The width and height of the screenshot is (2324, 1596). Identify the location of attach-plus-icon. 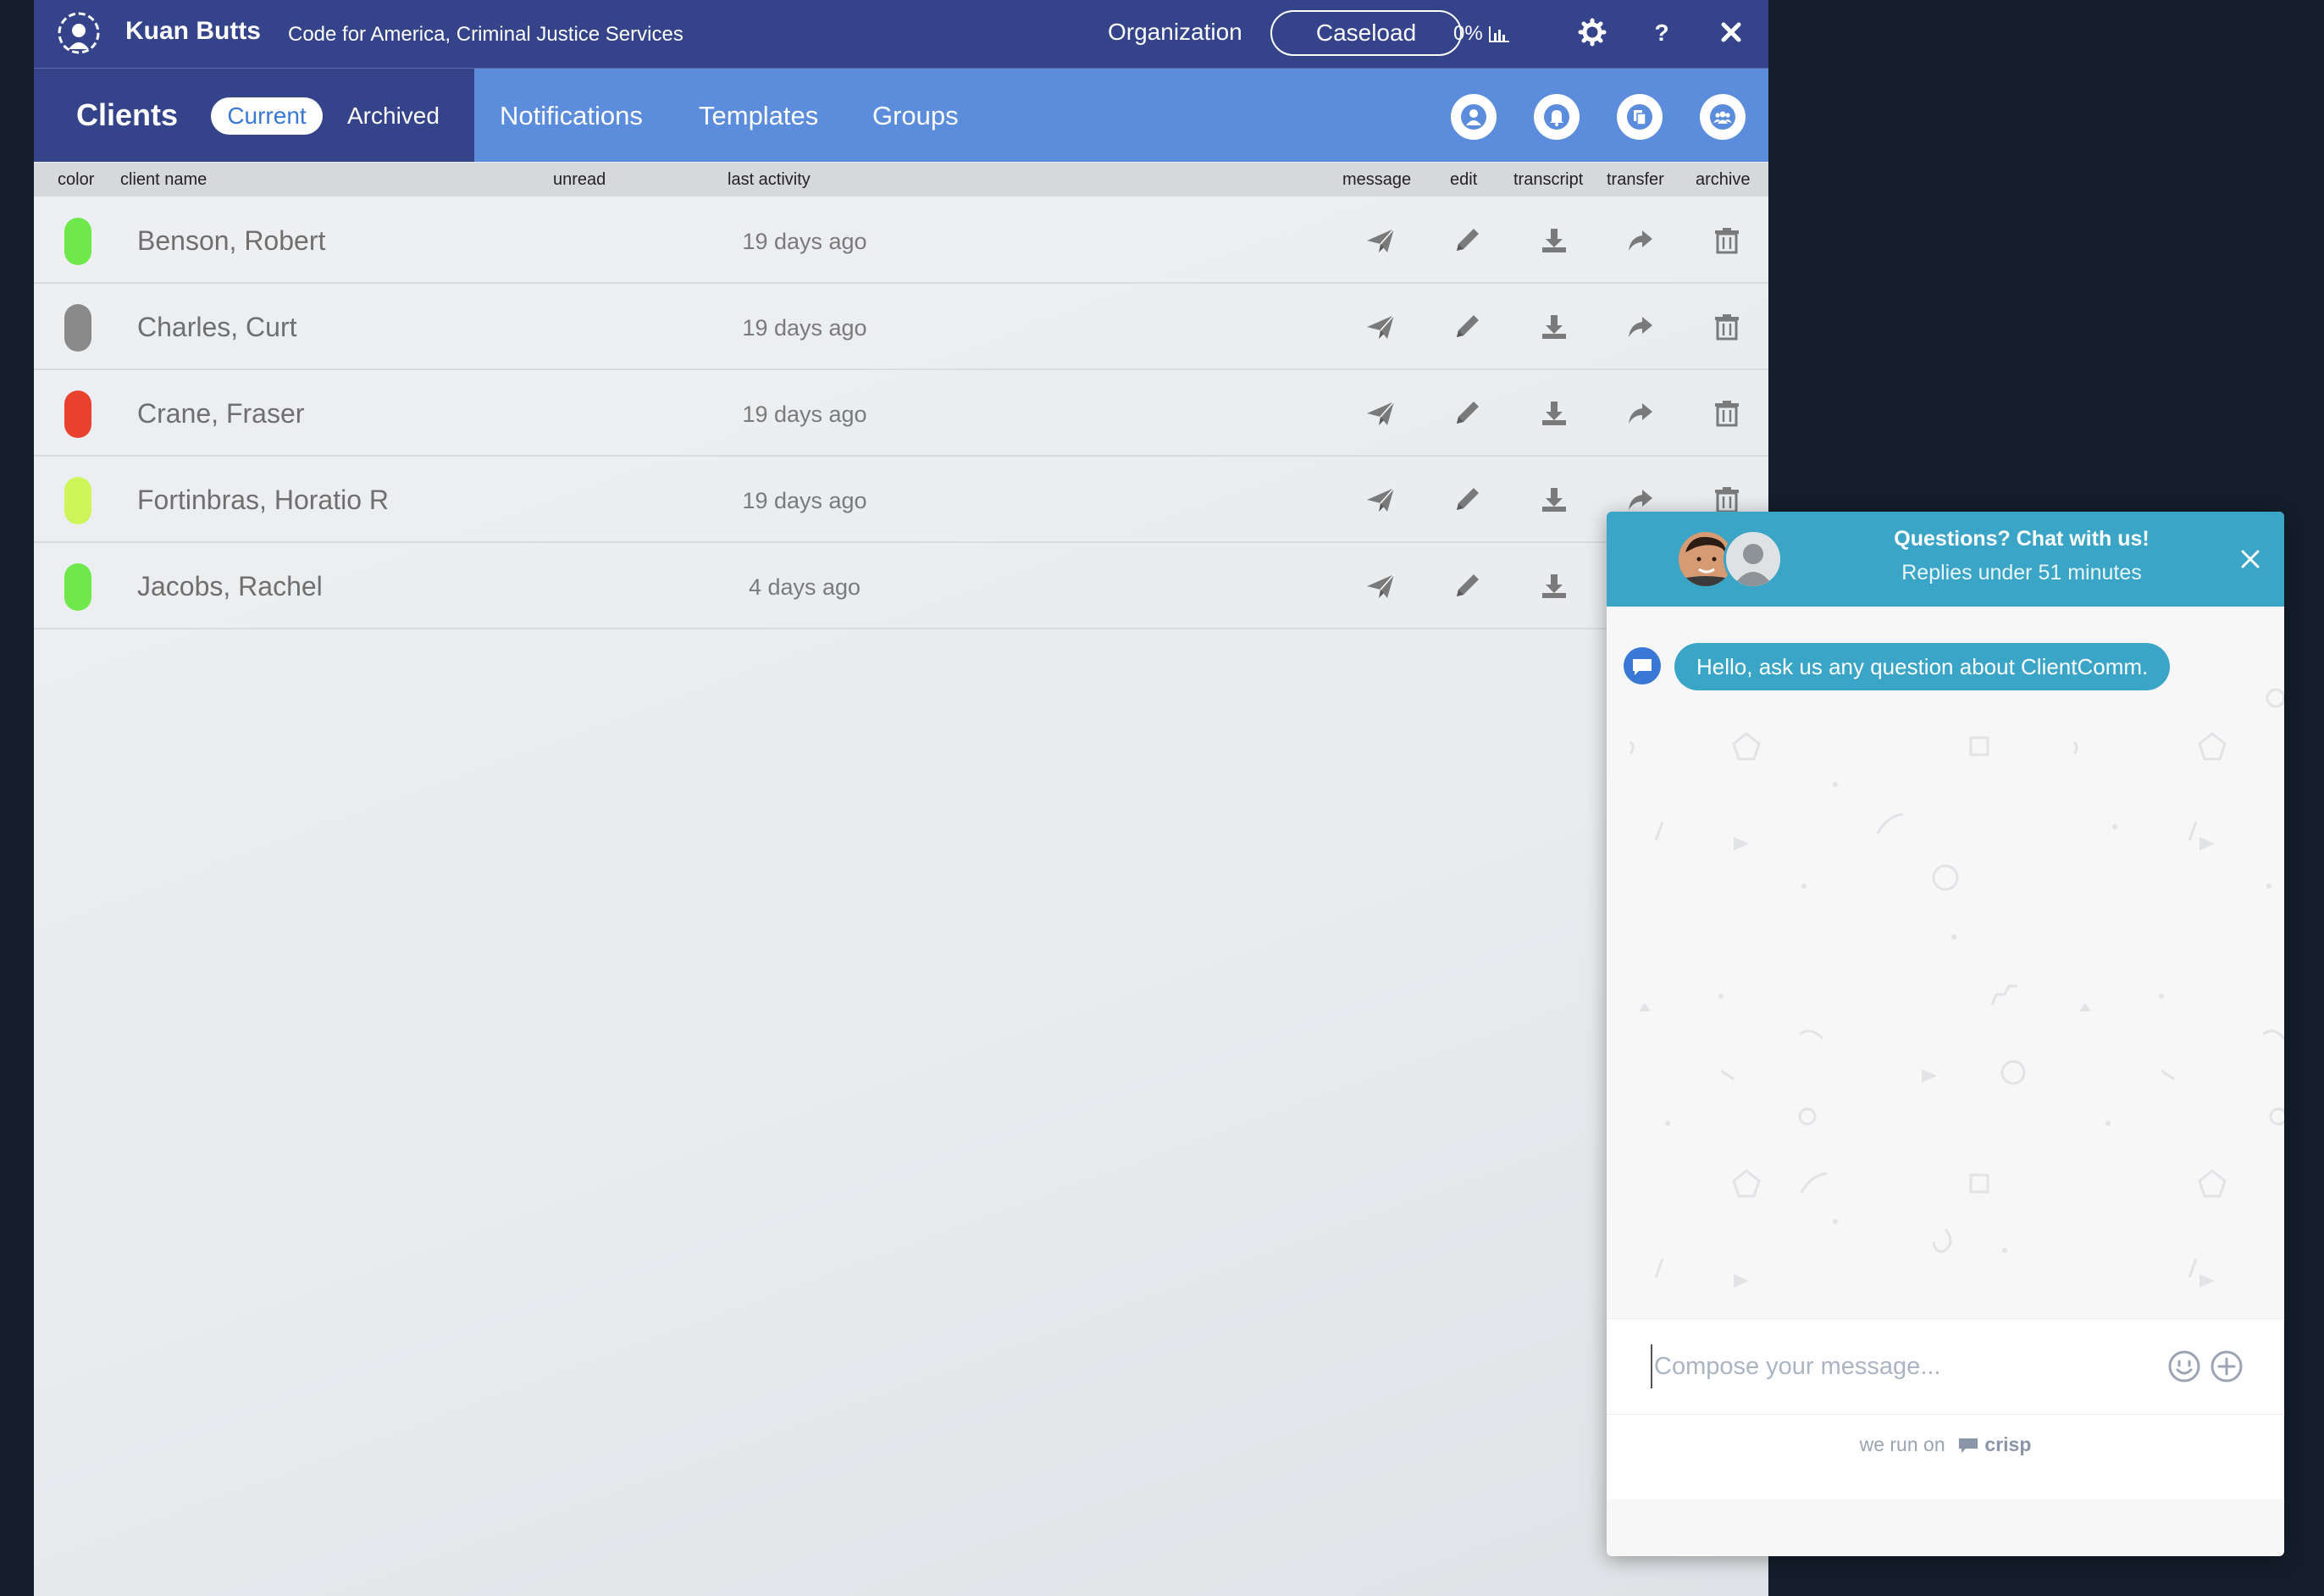
(2227, 1366).